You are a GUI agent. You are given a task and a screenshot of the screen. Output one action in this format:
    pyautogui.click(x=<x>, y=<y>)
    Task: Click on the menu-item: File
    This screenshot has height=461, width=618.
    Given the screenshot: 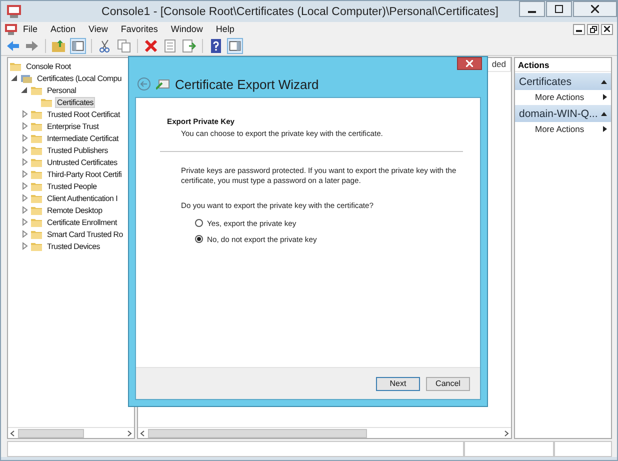 What is the action you would take?
    pyautogui.click(x=31, y=29)
    